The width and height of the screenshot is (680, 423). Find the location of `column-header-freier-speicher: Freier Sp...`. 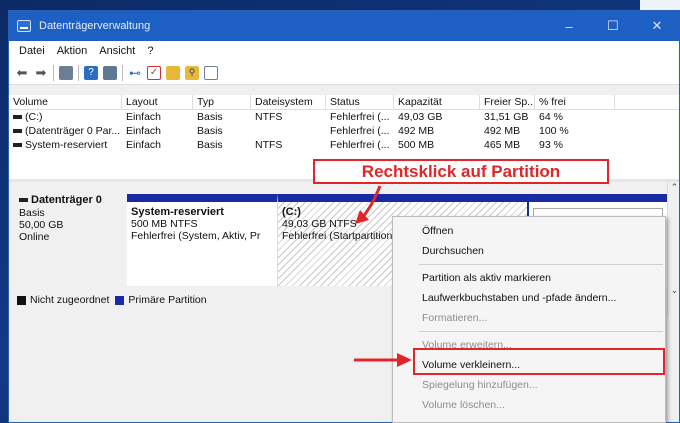

column-header-freier-speicher: Freier Sp... is located at coordinates (507, 102).